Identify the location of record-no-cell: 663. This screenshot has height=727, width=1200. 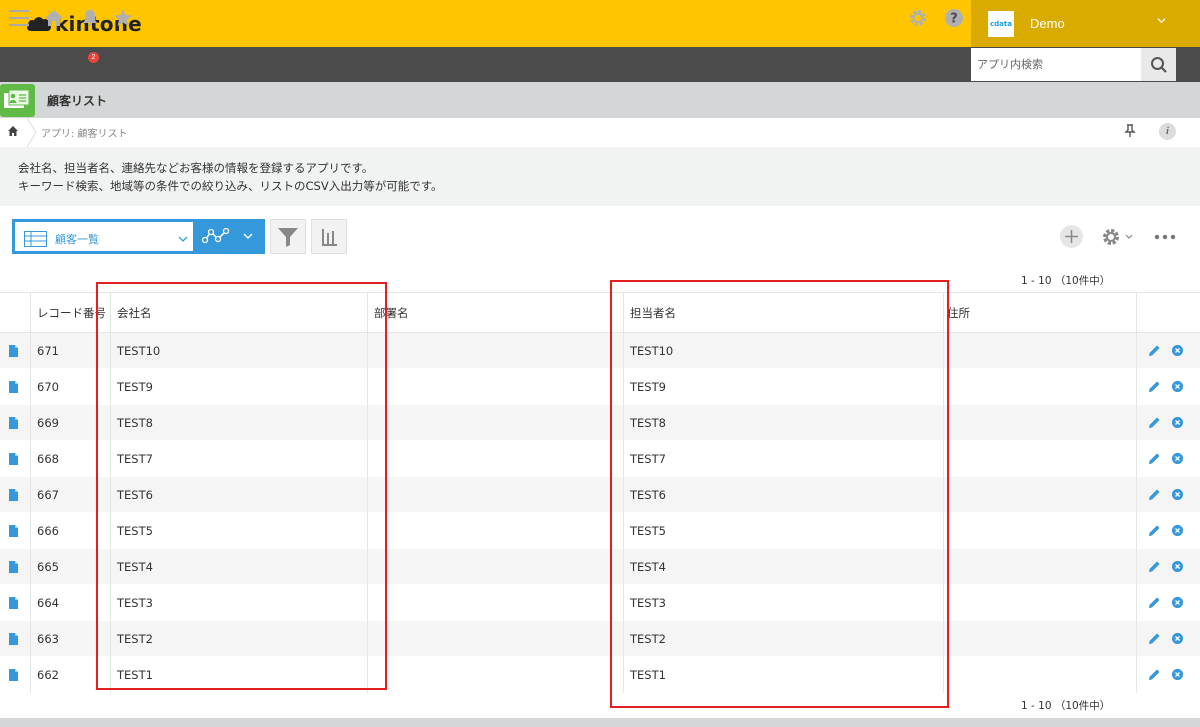
(71, 639).